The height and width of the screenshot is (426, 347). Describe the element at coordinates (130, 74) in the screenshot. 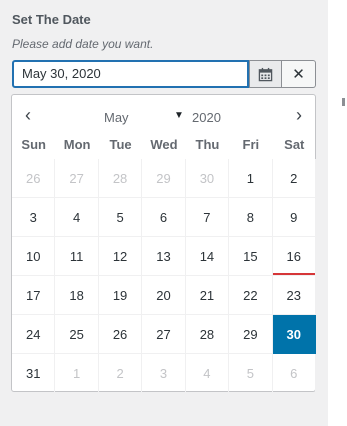

I see `date-input: May 30, 2020` at that location.